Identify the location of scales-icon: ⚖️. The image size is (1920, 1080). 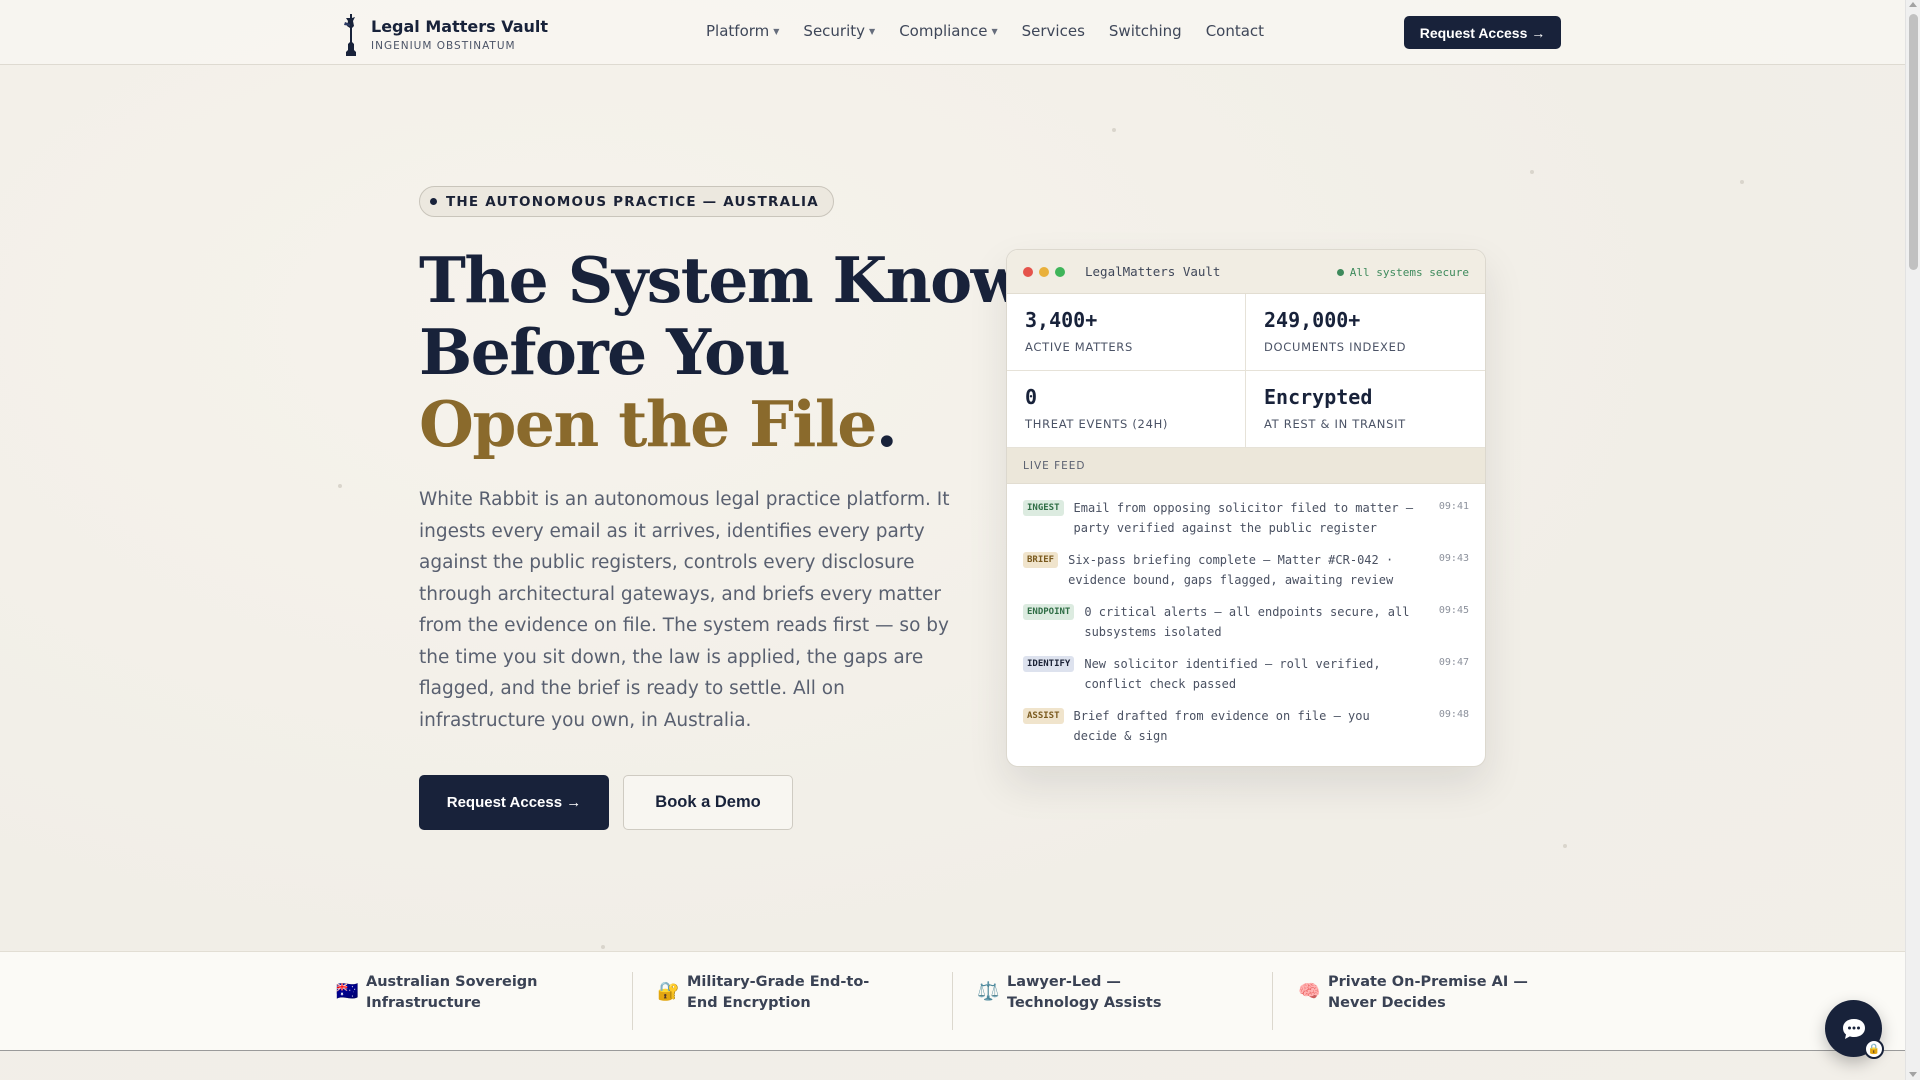
(988, 991).